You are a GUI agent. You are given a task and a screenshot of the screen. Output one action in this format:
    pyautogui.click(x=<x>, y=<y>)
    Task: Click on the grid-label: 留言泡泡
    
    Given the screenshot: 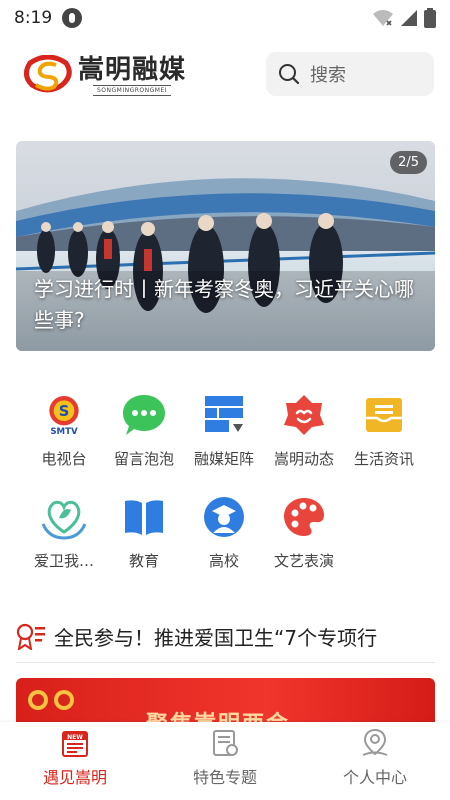 What is the action you would take?
    pyautogui.click(x=143, y=459)
    